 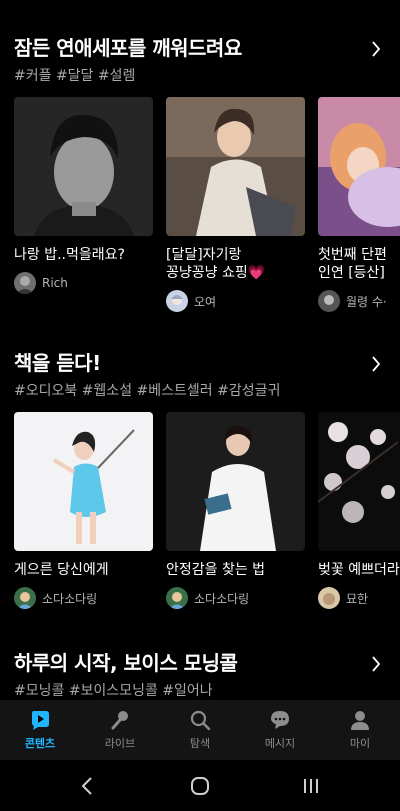 What do you see at coordinates (280, 720) in the screenshot?
I see `message-icon` at bounding box center [280, 720].